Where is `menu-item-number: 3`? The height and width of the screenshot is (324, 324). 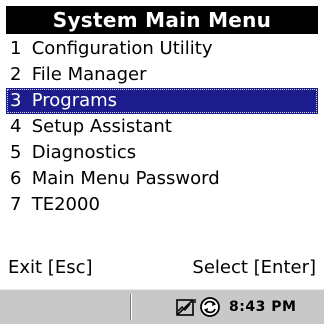
menu-item-number: 3 is located at coordinates (16, 100).